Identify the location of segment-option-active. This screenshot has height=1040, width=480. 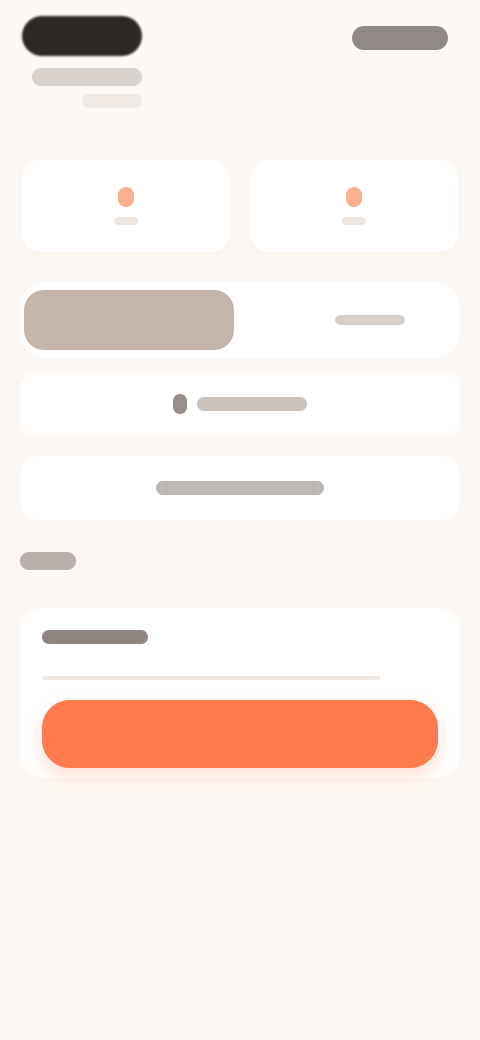
(129, 320).